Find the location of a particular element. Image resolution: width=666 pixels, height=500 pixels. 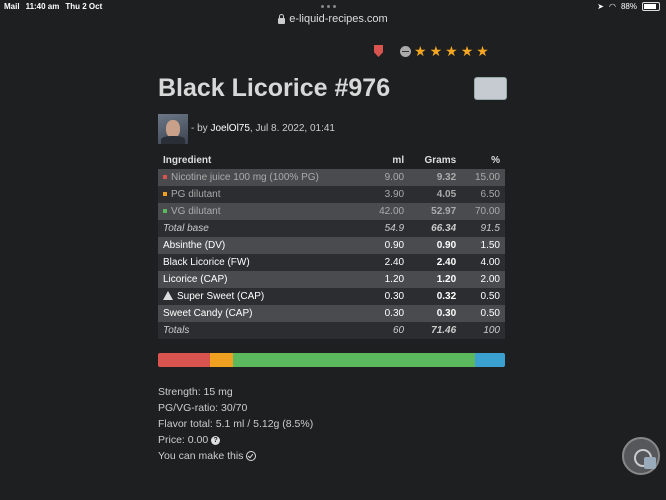

ingredient-ml: 9.00 is located at coordinates (394, 177).